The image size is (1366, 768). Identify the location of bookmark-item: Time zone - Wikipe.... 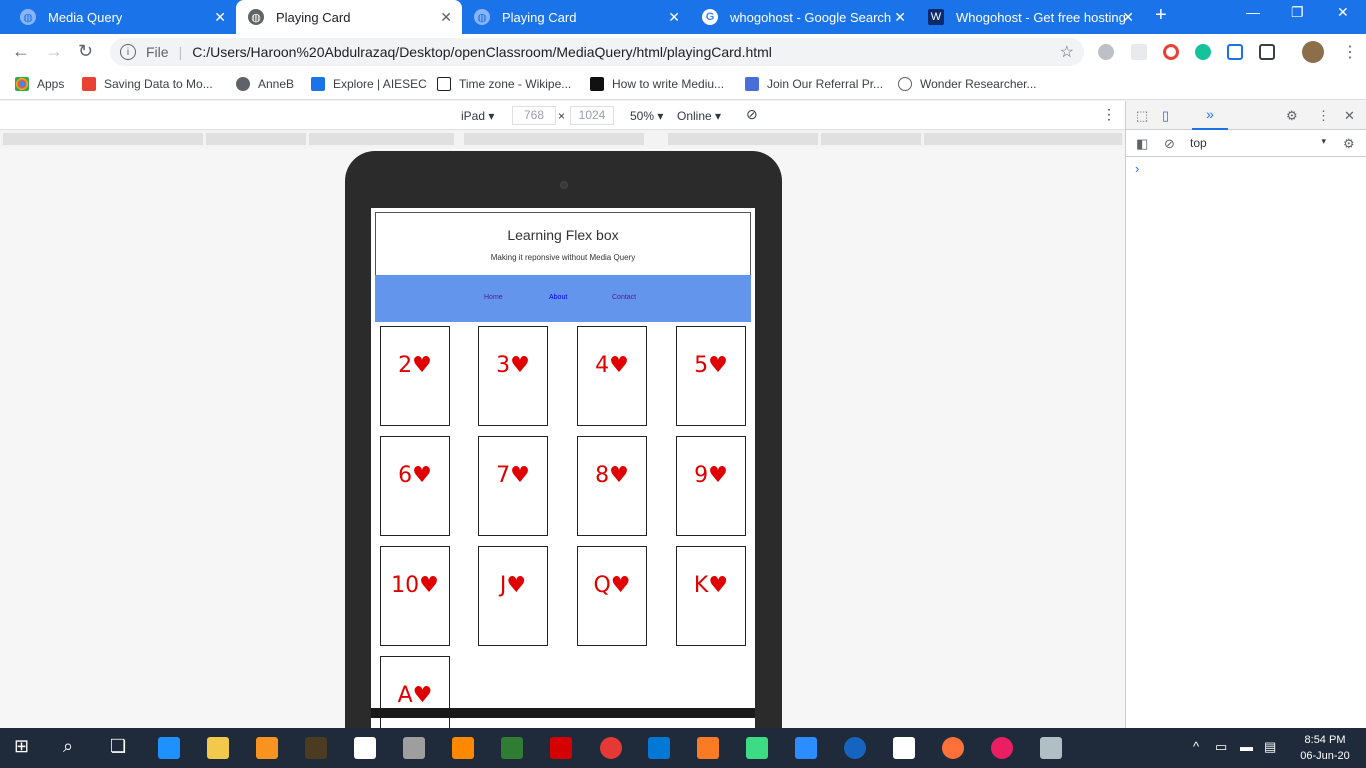
(504, 84).